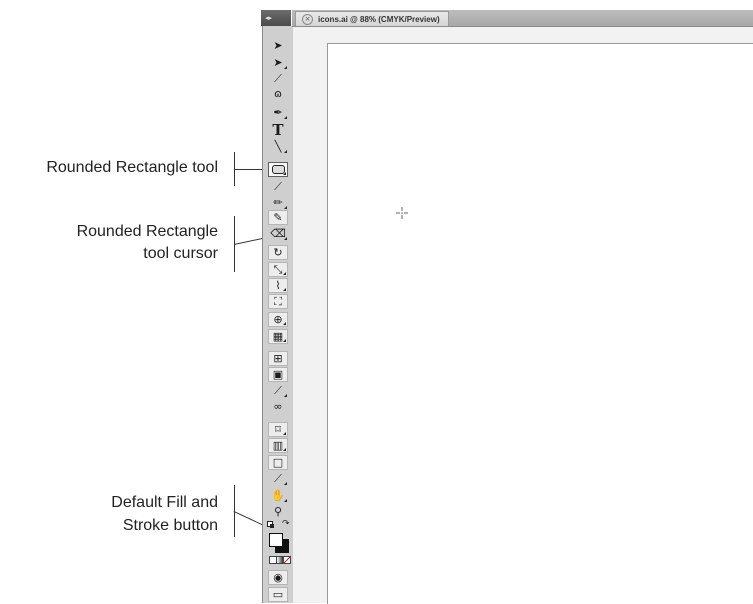  I want to click on zoom-tool-icon: ⚲, so click(278, 511).